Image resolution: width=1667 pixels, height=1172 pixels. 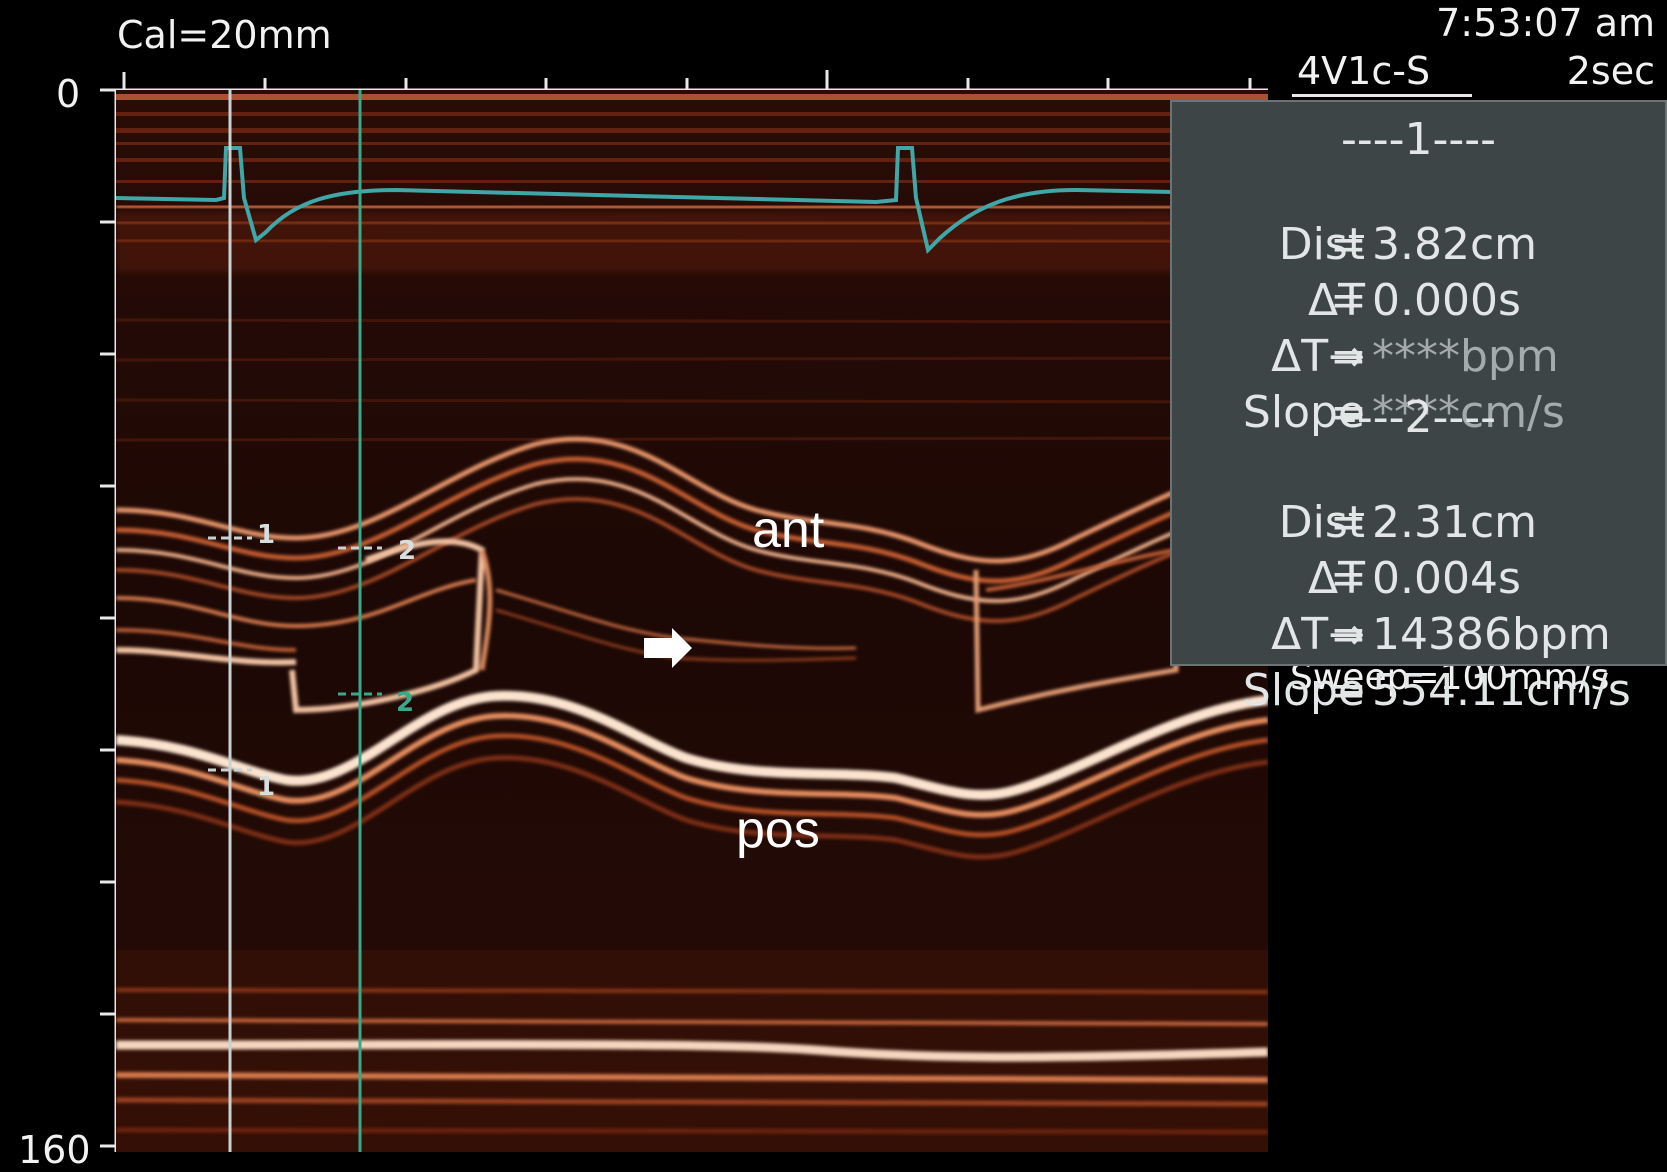 What do you see at coordinates (405, 703) in the screenshot?
I see `cursor-2-marker-bottom: 2` at bounding box center [405, 703].